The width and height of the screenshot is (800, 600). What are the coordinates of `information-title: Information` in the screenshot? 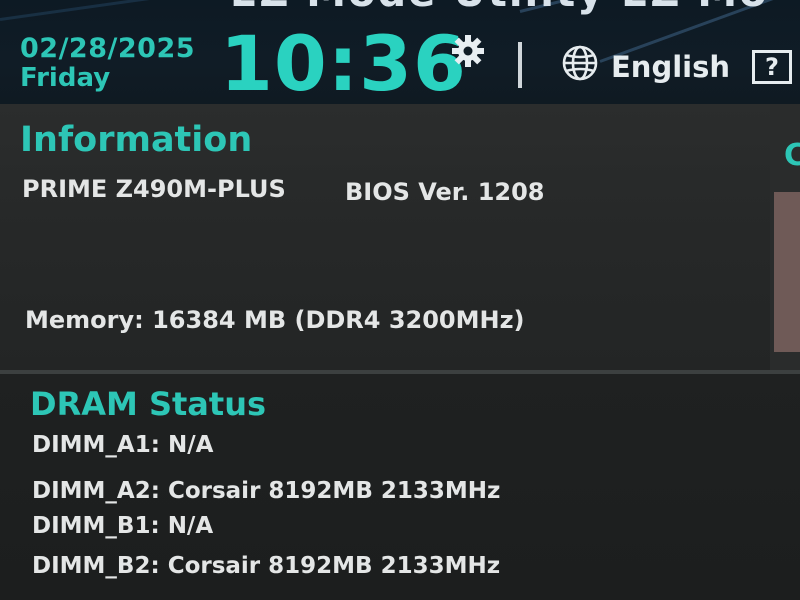 It's located at (136, 140).